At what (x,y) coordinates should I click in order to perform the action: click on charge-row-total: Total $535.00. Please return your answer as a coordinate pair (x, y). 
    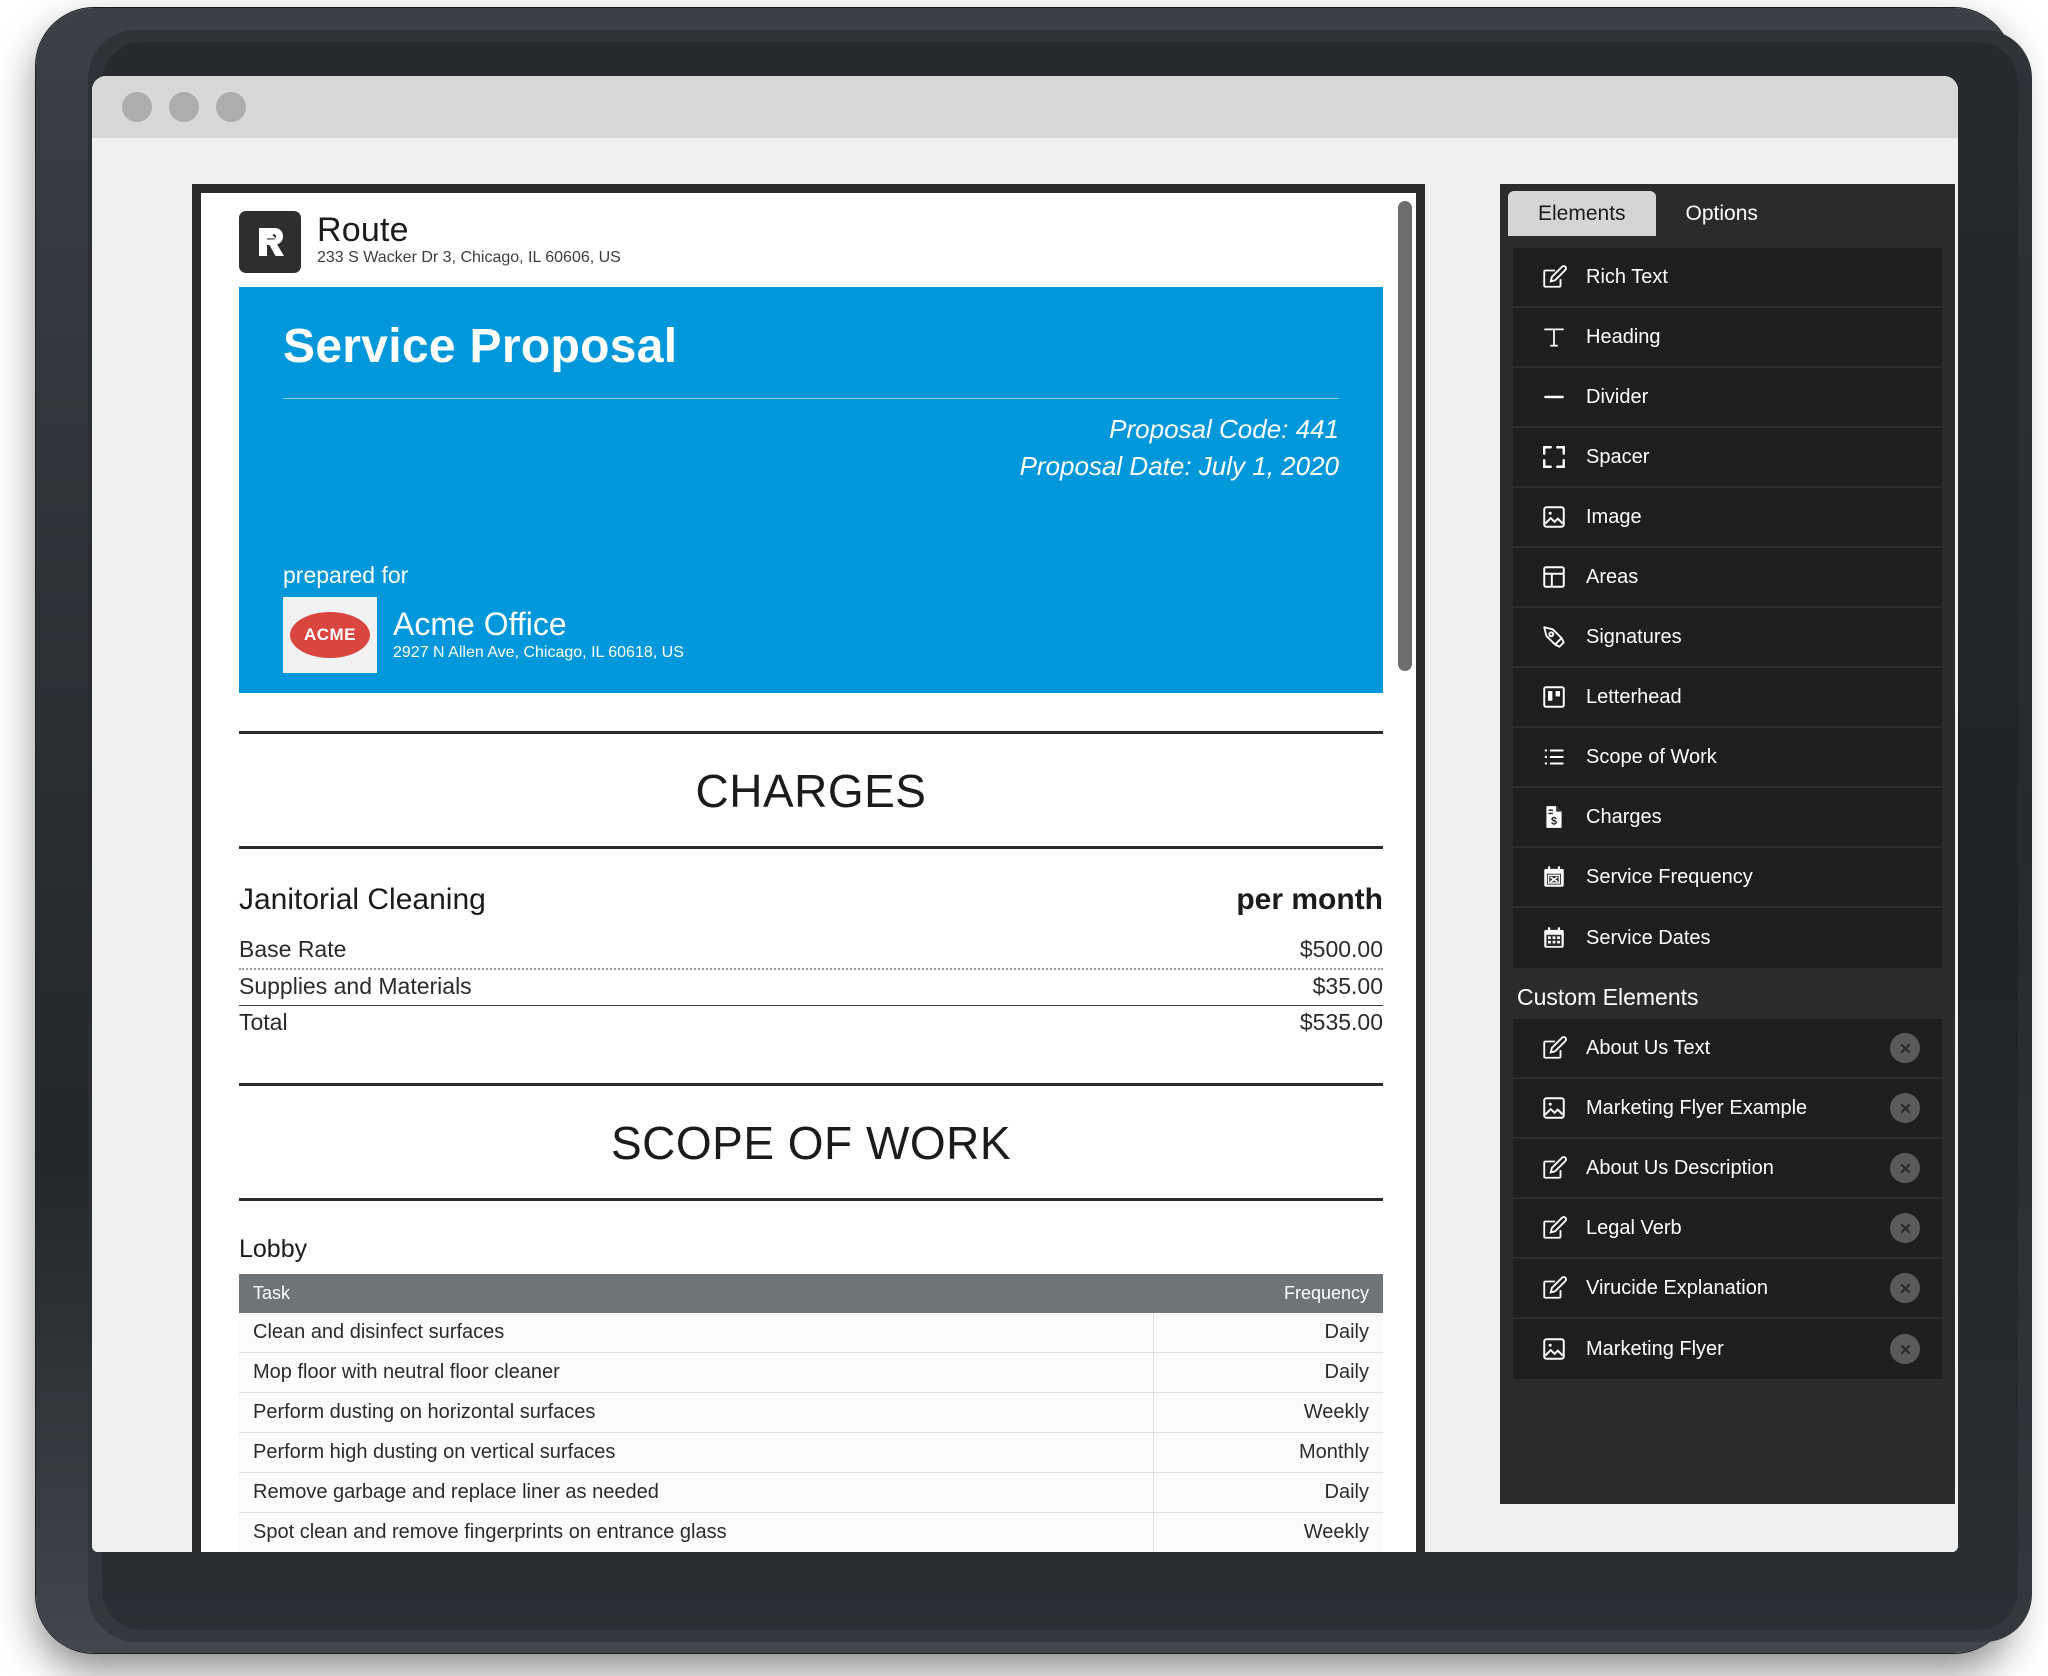
    Looking at the image, I should click on (811, 1023).